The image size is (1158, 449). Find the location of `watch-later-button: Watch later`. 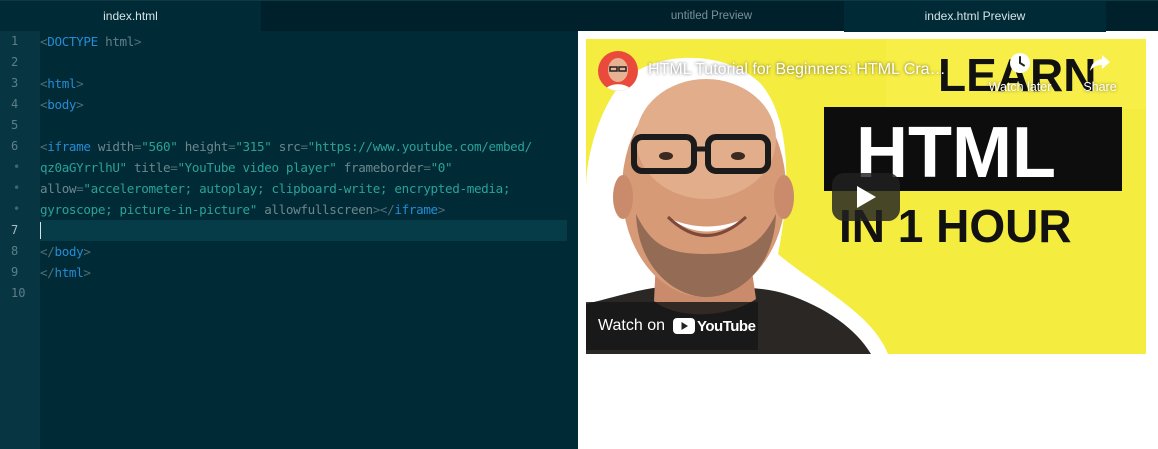

watch-later-button: Watch later is located at coordinates (1020, 72).